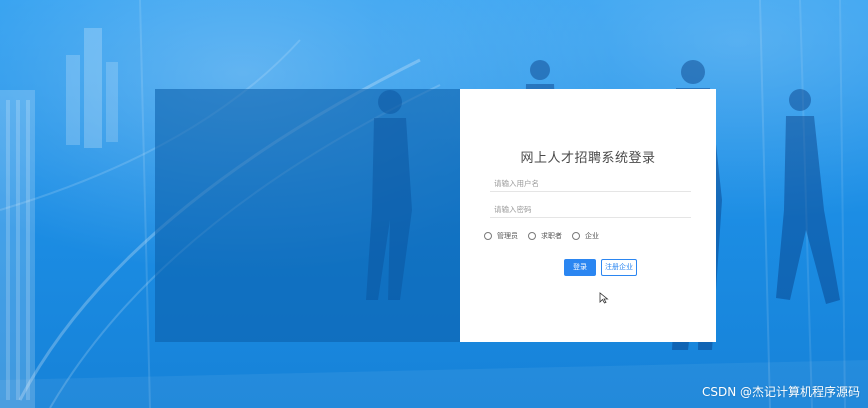 Image resolution: width=868 pixels, height=408 pixels. I want to click on username-input, so click(589, 183).